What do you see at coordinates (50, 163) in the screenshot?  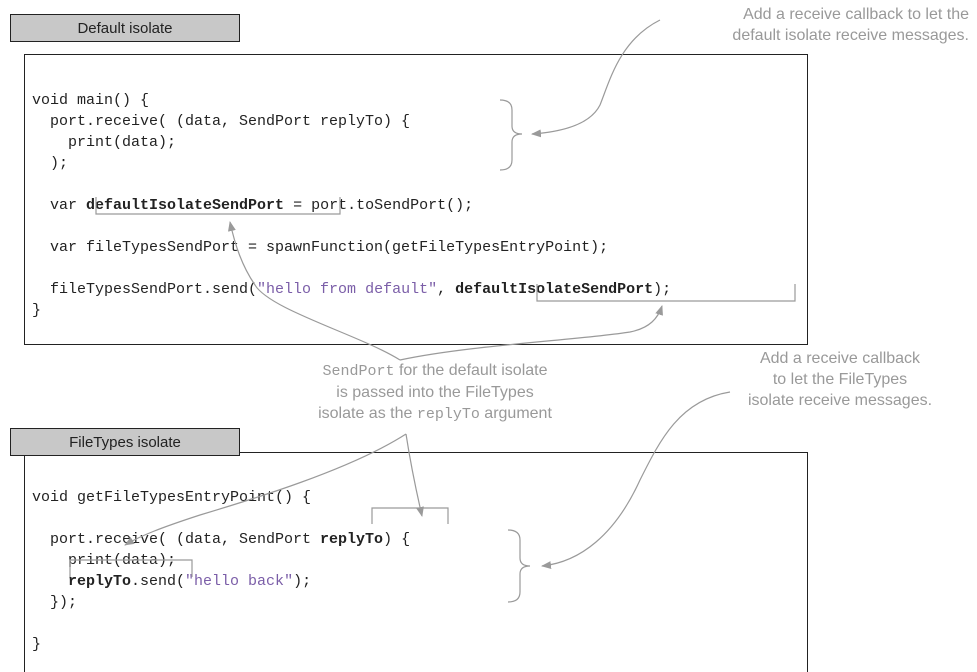 I see `default-code-line: );` at bounding box center [50, 163].